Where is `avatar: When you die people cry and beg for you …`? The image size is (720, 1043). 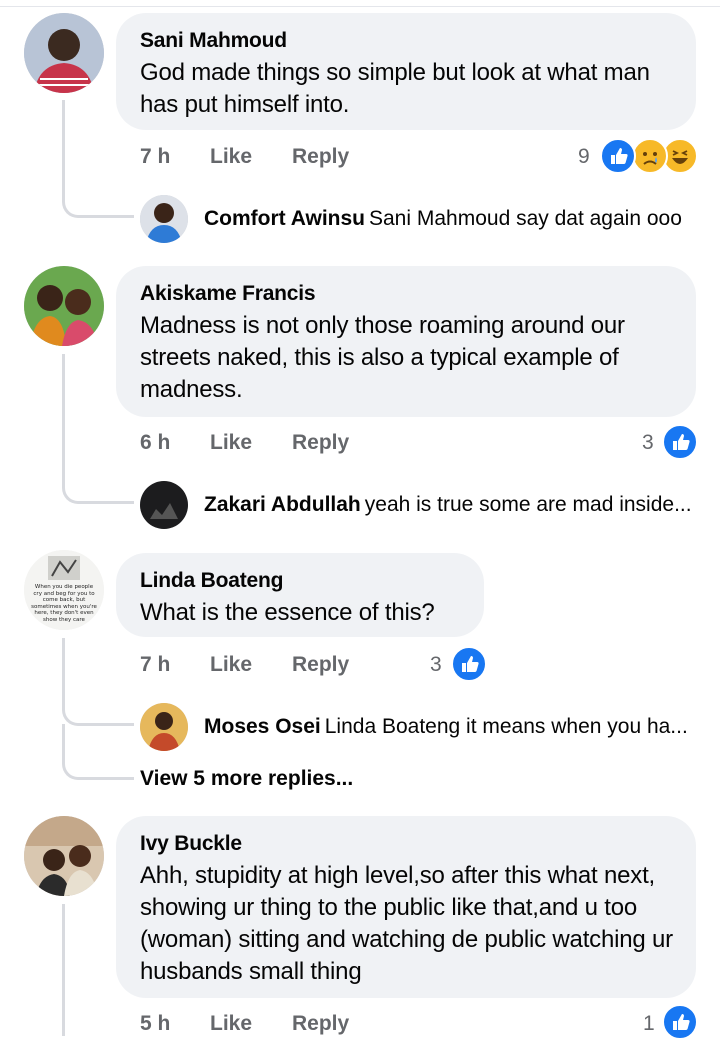 avatar: When you die people cry and beg for you … is located at coordinates (64, 590).